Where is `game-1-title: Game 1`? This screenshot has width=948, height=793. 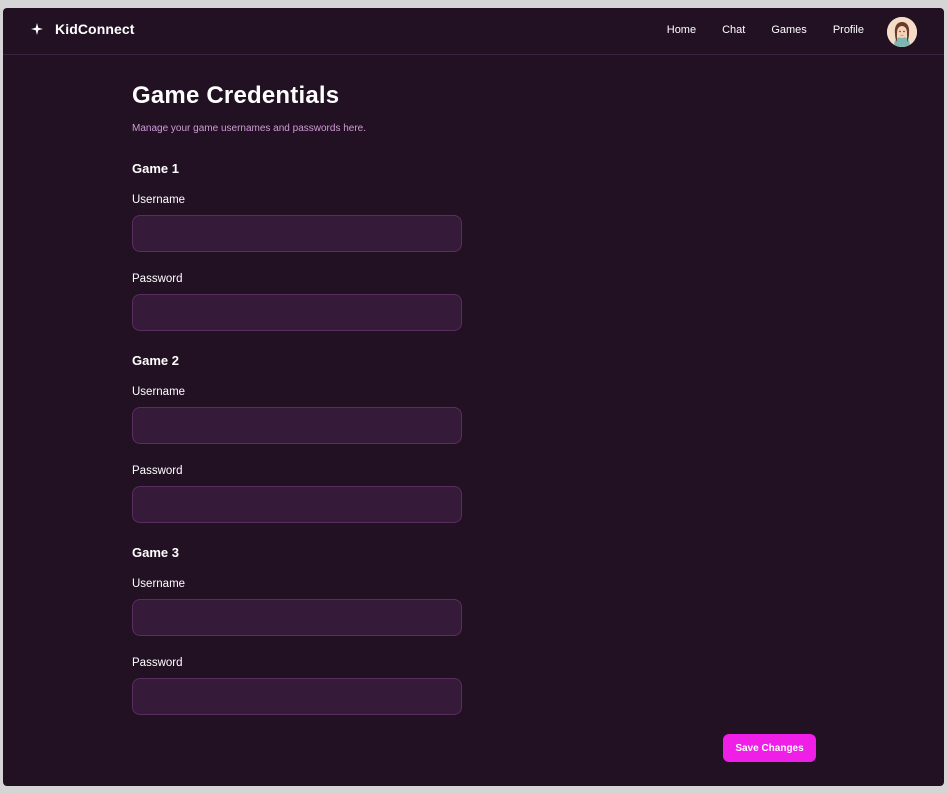
game-1-title: Game 1 is located at coordinates (155, 168).